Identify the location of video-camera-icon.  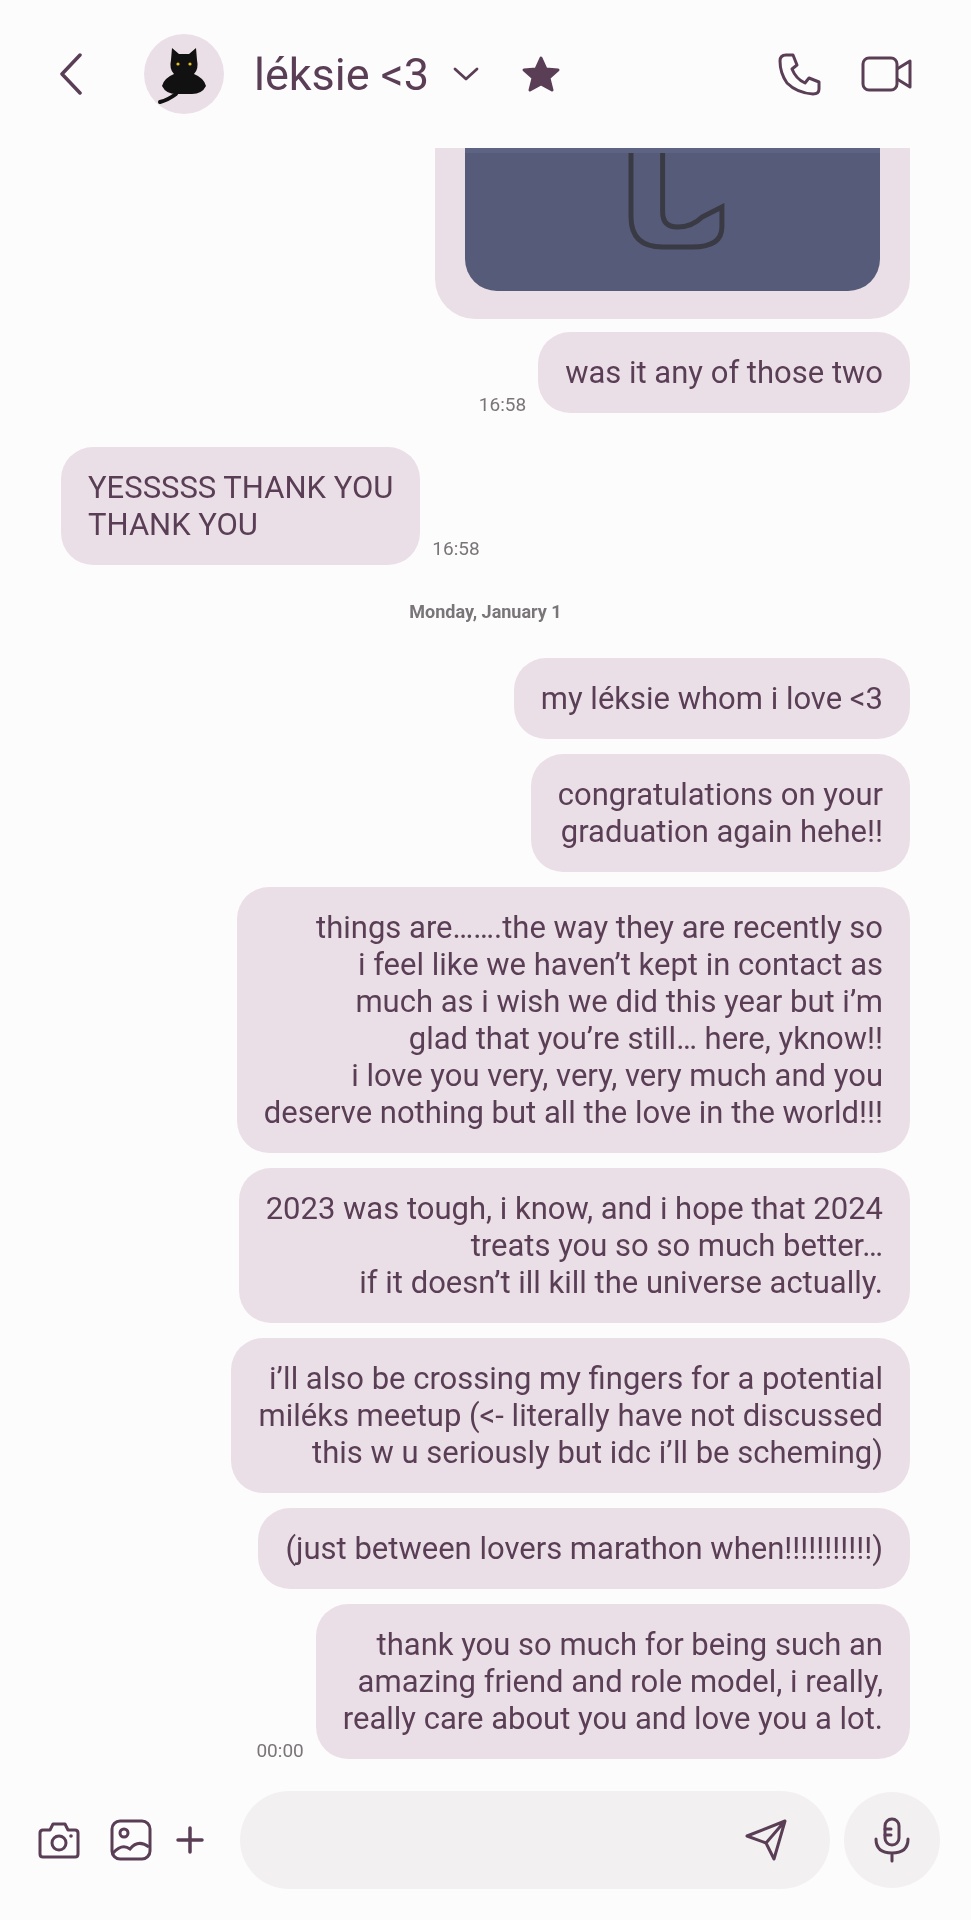
(887, 74).